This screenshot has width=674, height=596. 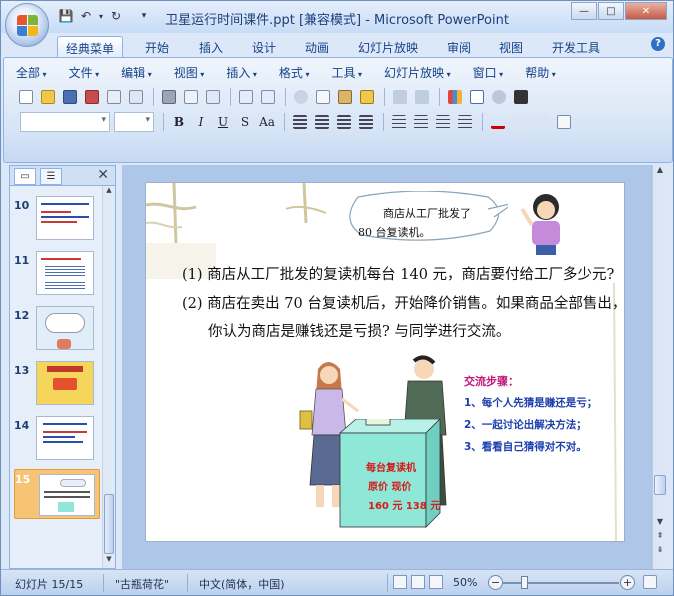 What do you see at coordinates (400, 97) in the screenshot?
I see `undo-icon` at bounding box center [400, 97].